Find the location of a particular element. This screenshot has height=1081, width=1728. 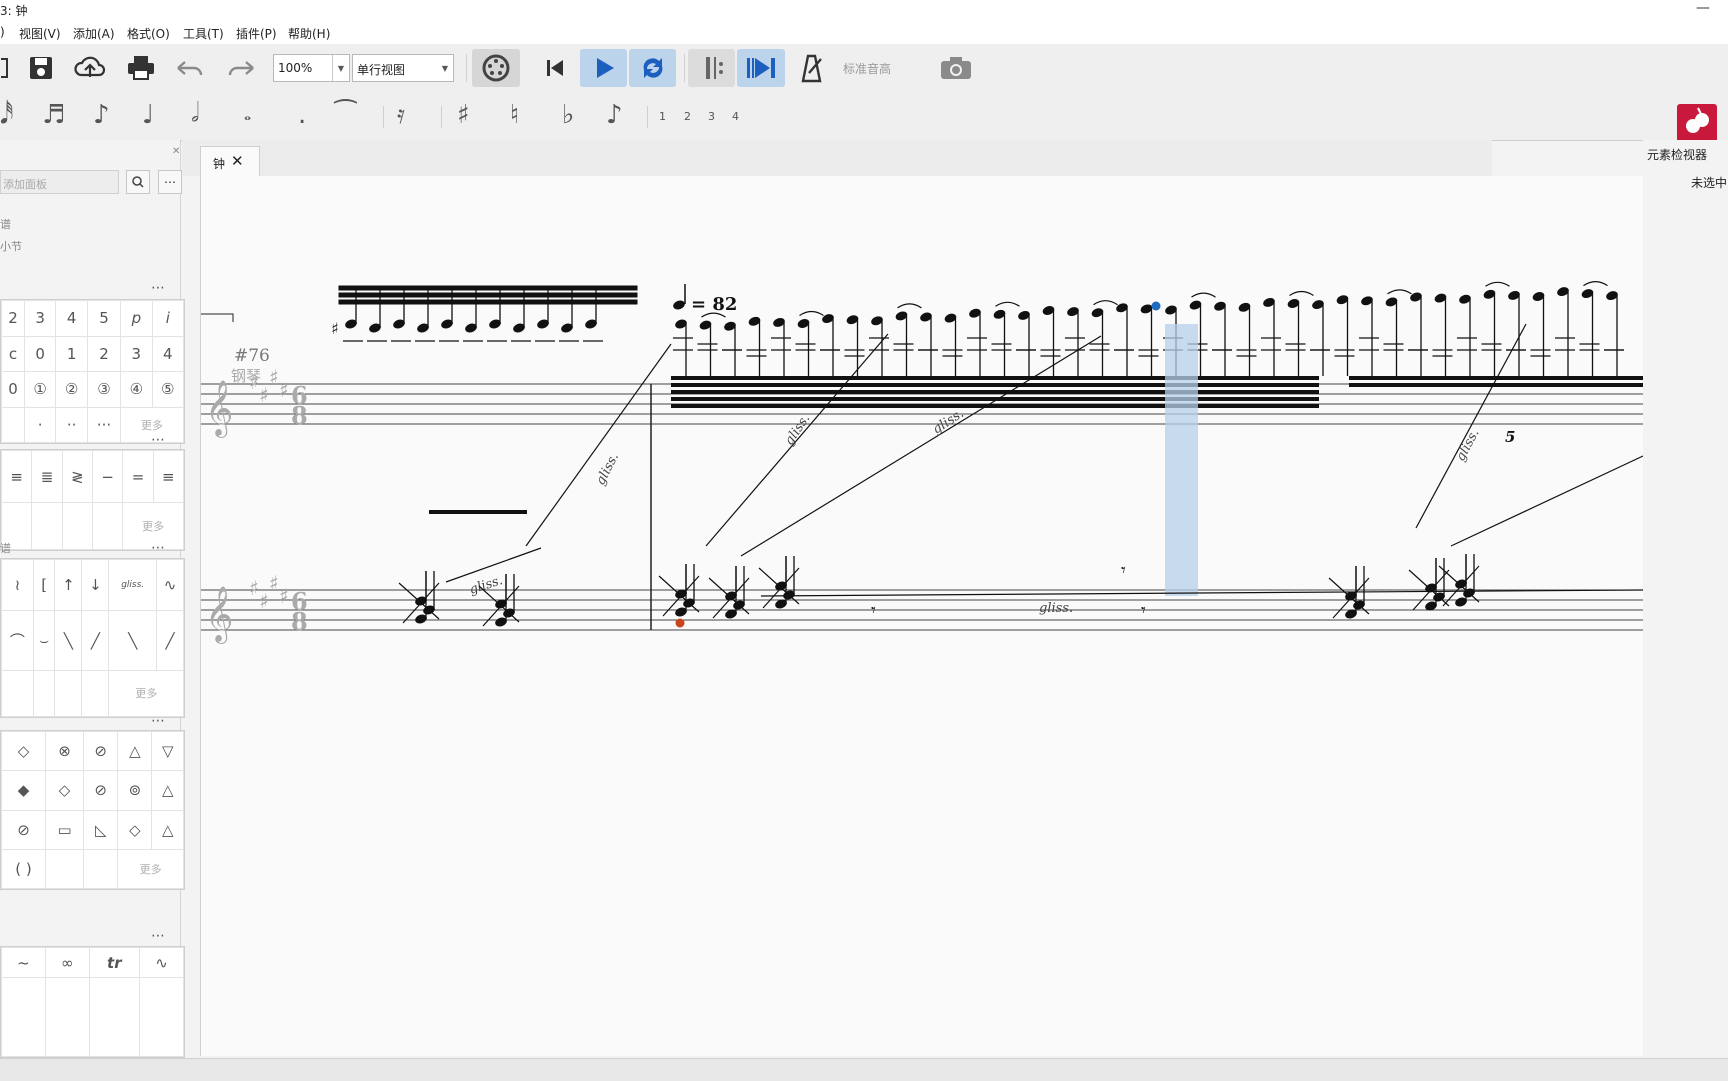

selection-highlight is located at coordinates (1181, 460).